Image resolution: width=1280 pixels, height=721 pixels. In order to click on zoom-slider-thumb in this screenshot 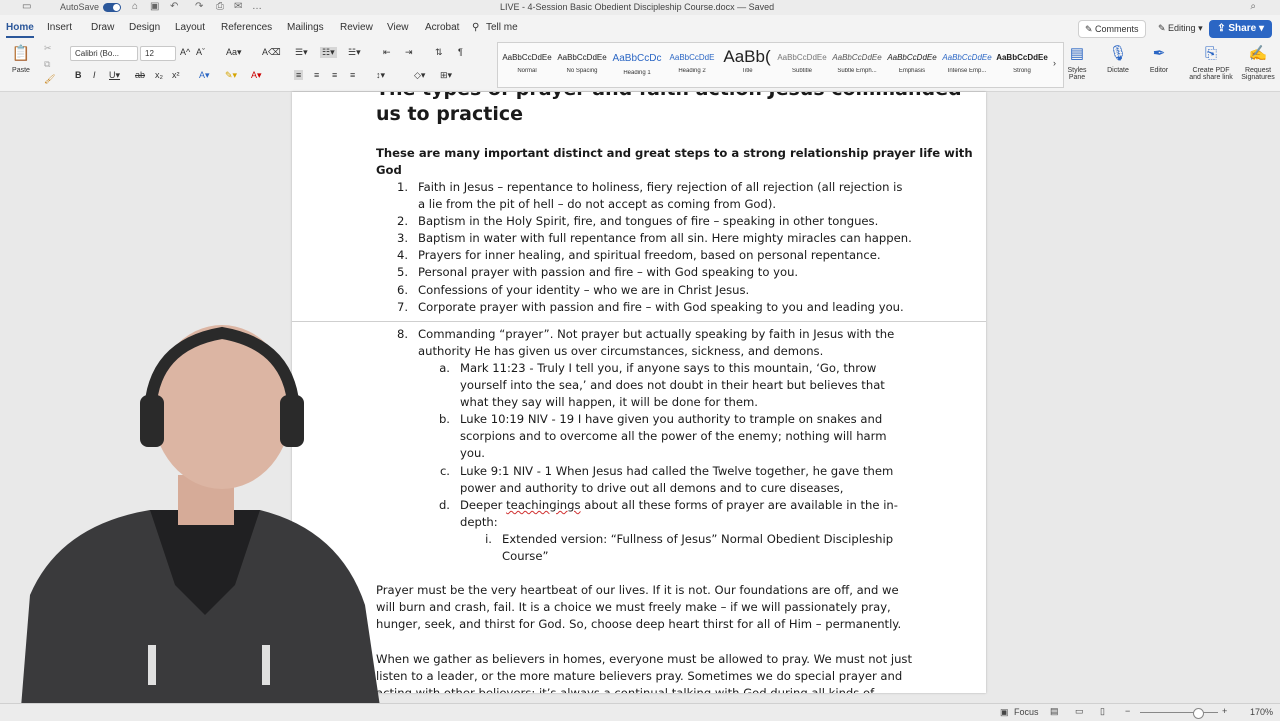, I will do `click(1198, 713)`.